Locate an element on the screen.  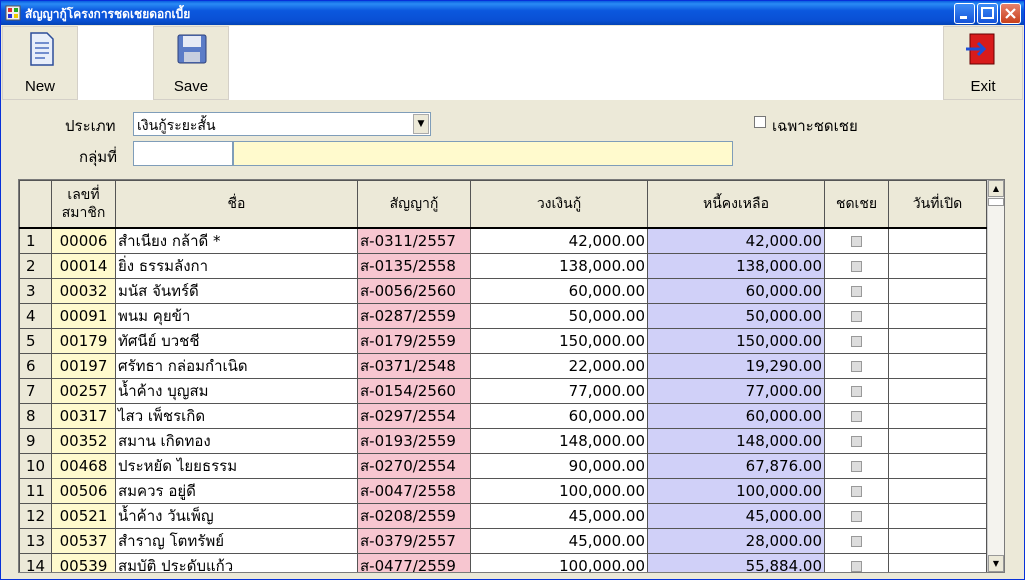
scroll-thumb is located at coordinates (996, 202).